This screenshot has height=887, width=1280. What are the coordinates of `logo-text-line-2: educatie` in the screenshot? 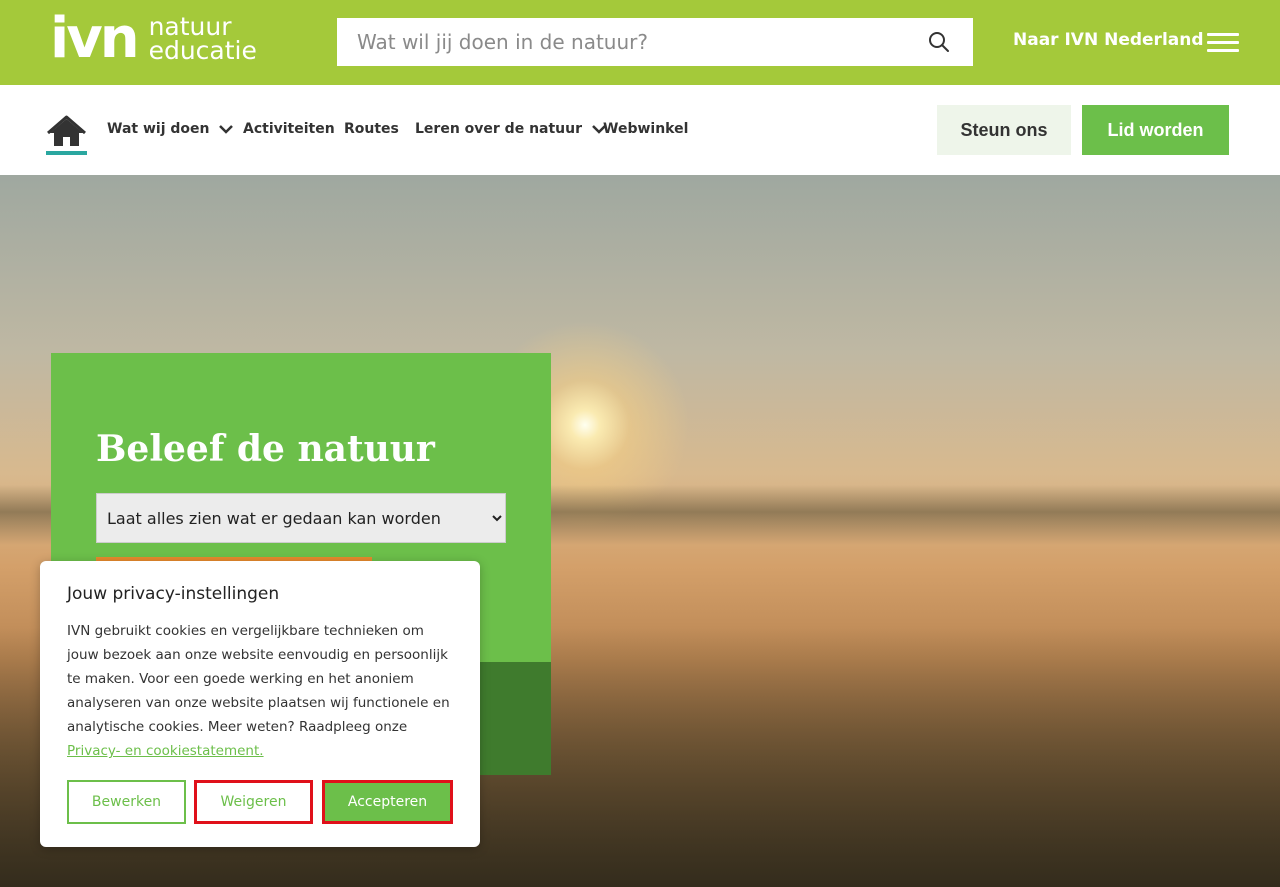 It's located at (202, 50).